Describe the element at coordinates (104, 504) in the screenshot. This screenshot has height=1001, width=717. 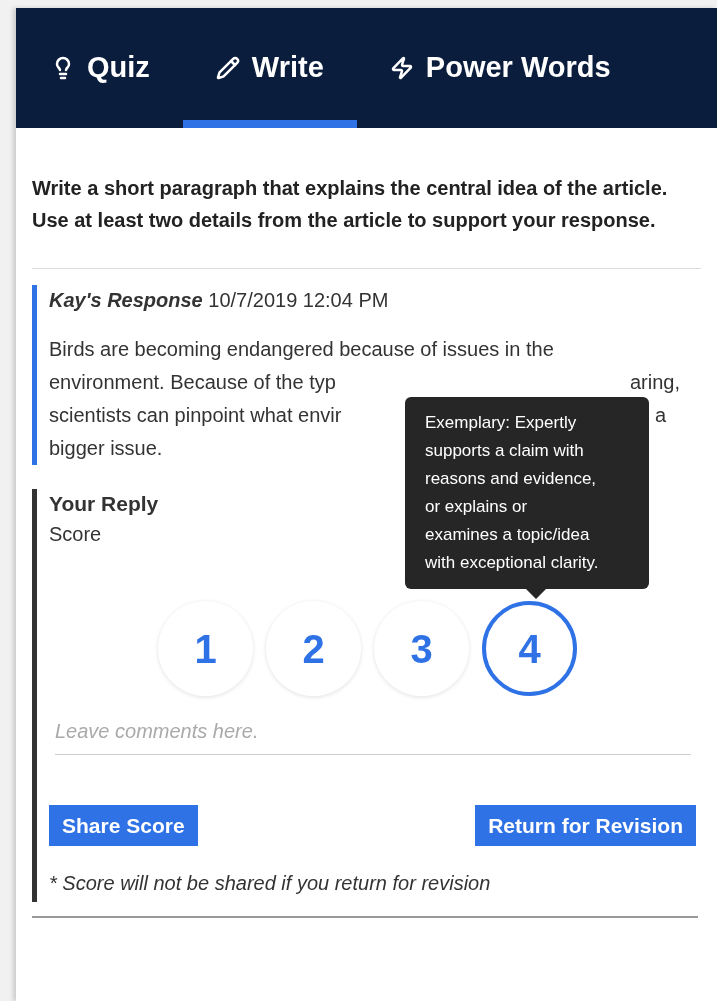
I see `reply-title: Your Reply` at that location.